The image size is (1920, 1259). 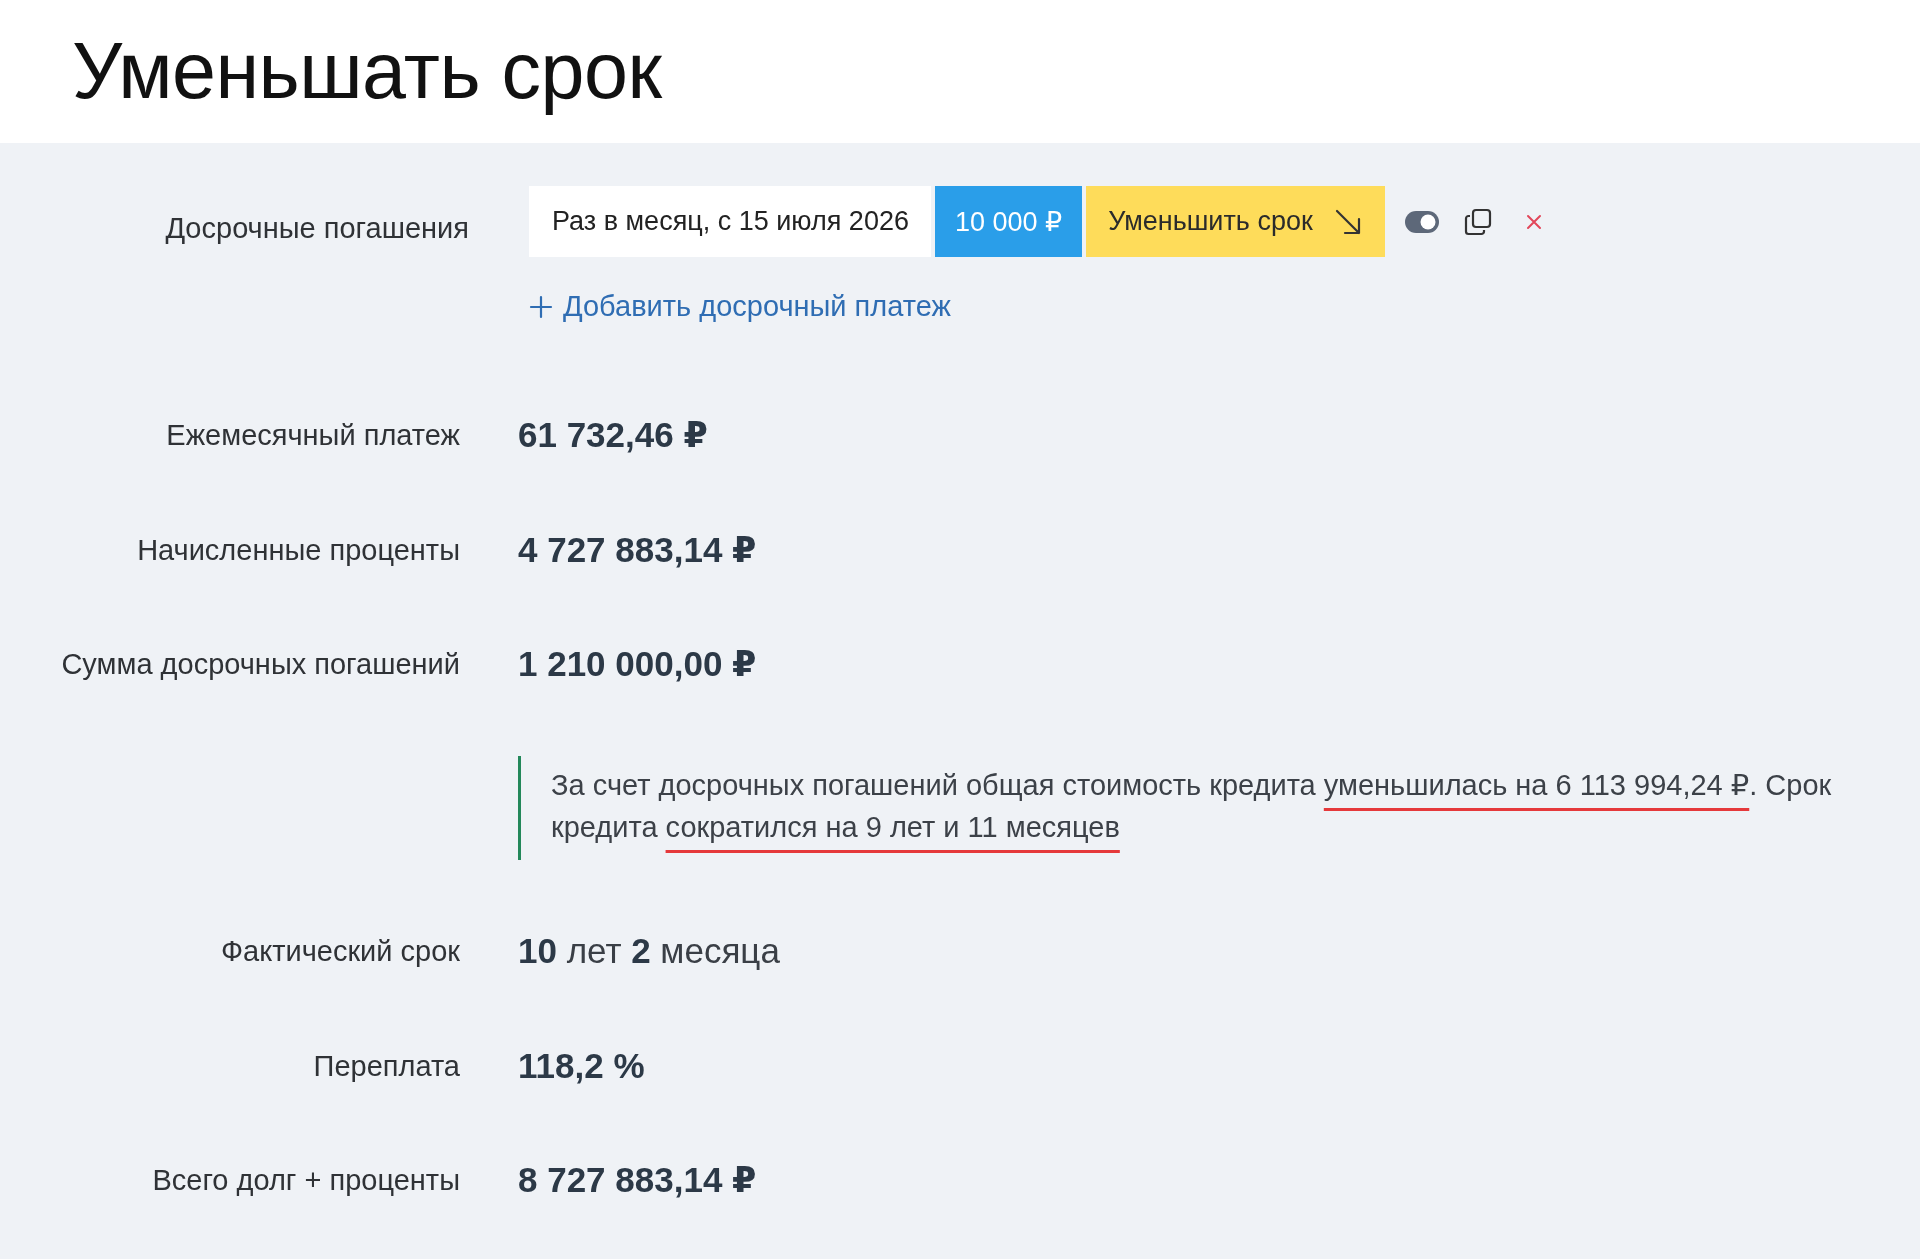 I want to click on metric-label: Всего долг + проценты, so click(x=305, y=1180).